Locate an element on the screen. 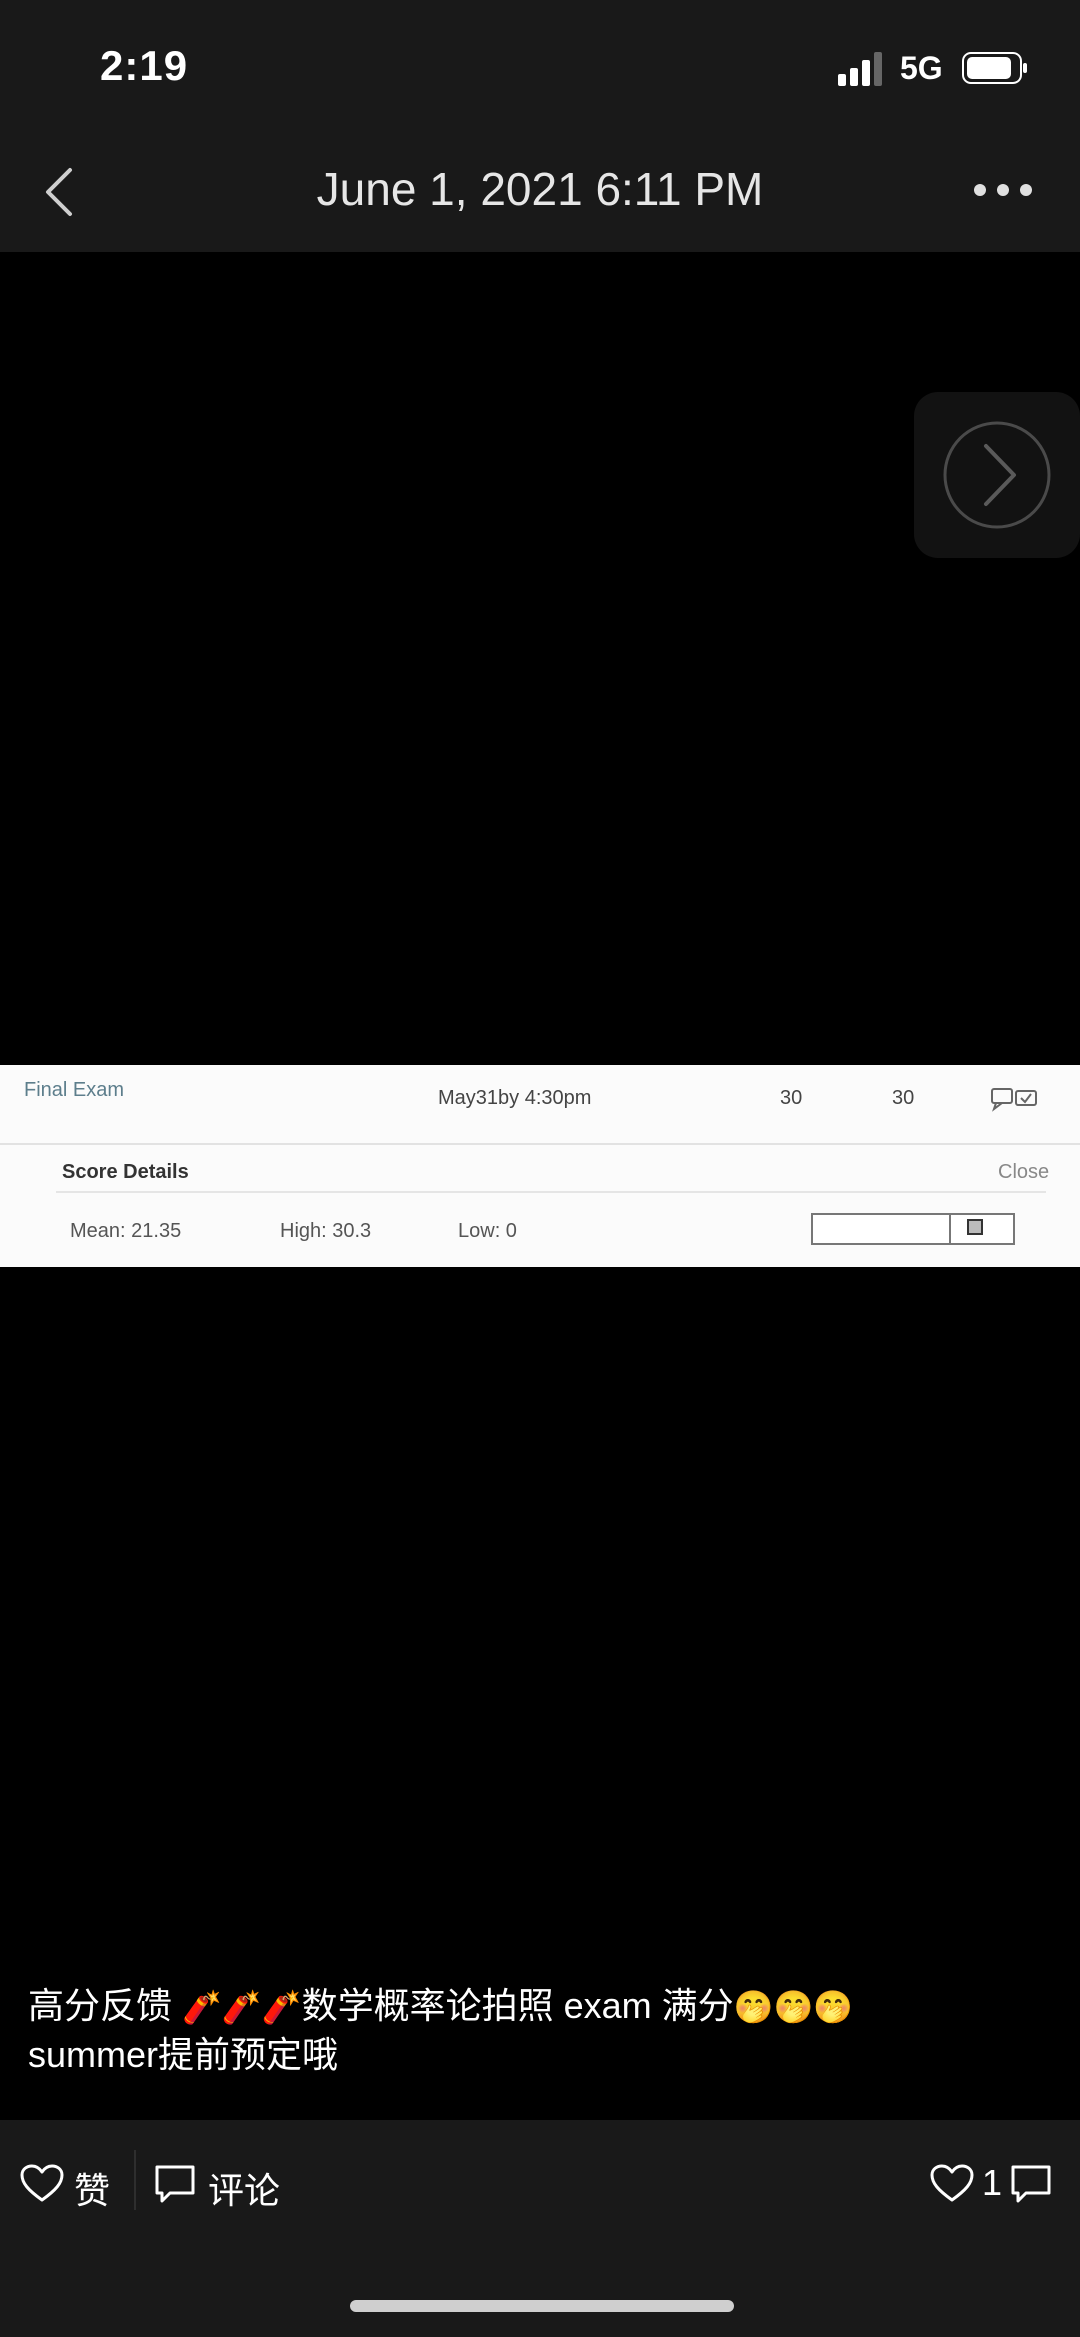 This screenshot has width=1080, height=2337. post-caption: 高分反馈 🧨🧨🧨数学概率论拍照 exam 满分🤭🤭🤭 summer提前预定哦 is located at coordinates (528, 2030).